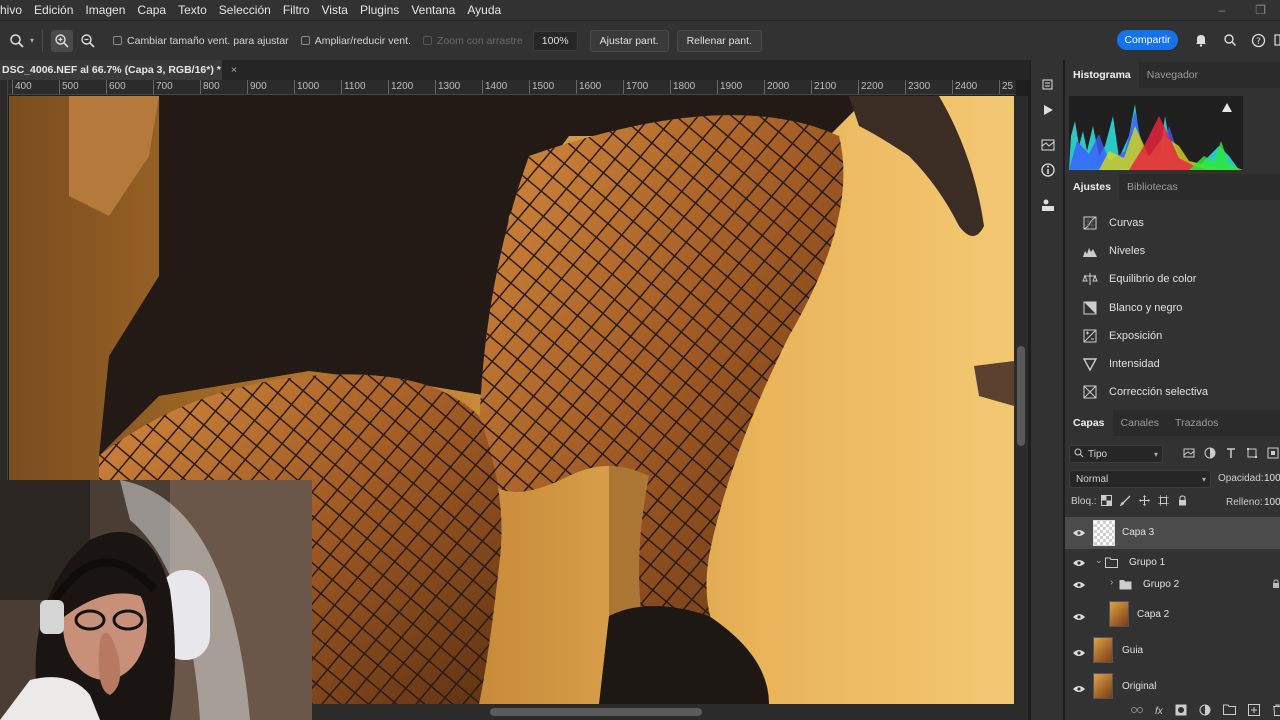 The height and width of the screenshot is (720, 1280). What do you see at coordinates (1196, 423) in the screenshot?
I see `tab-paths: Trazados` at bounding box center [1196, 423].